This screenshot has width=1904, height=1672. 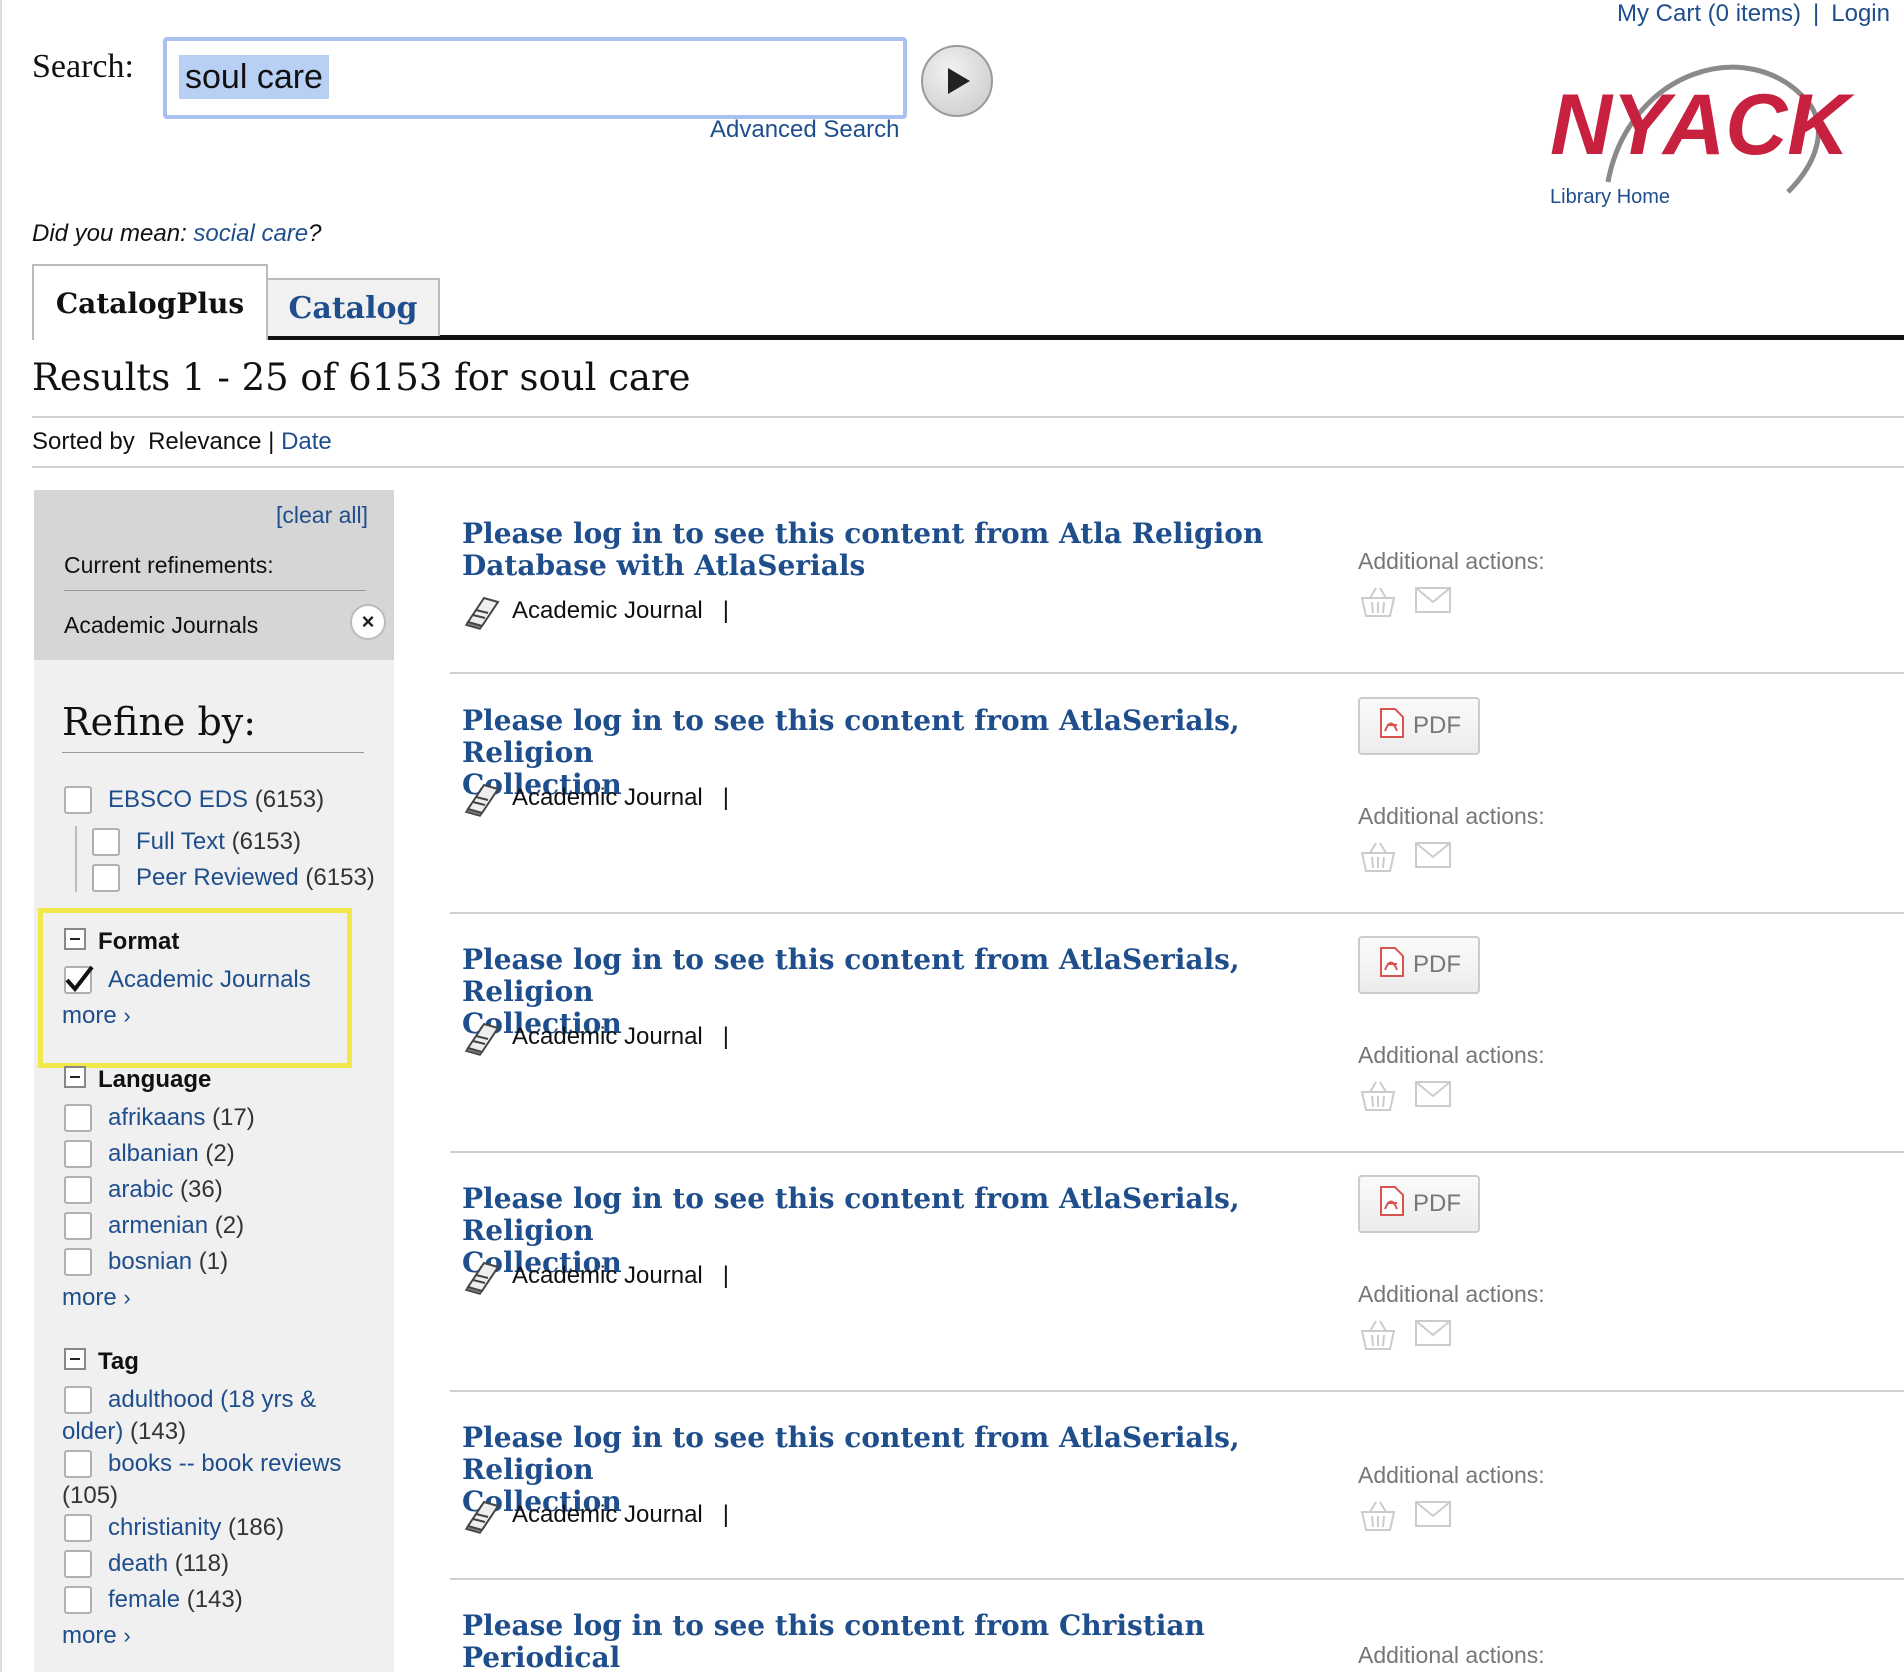 I want to click on facet-language-item: bosnian (1), so click(x=168, y=1262).